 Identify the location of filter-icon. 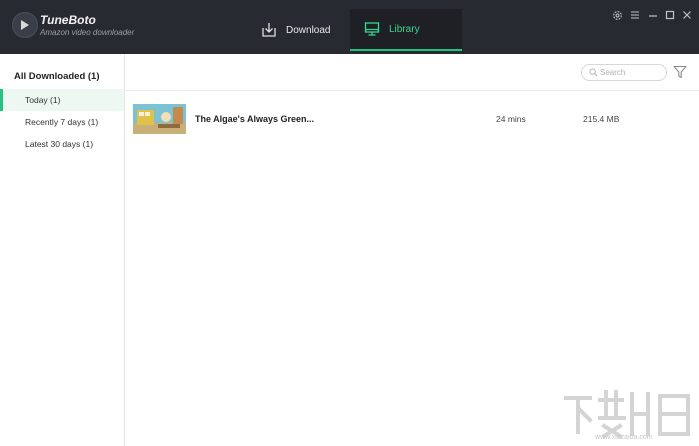
(680, 72).